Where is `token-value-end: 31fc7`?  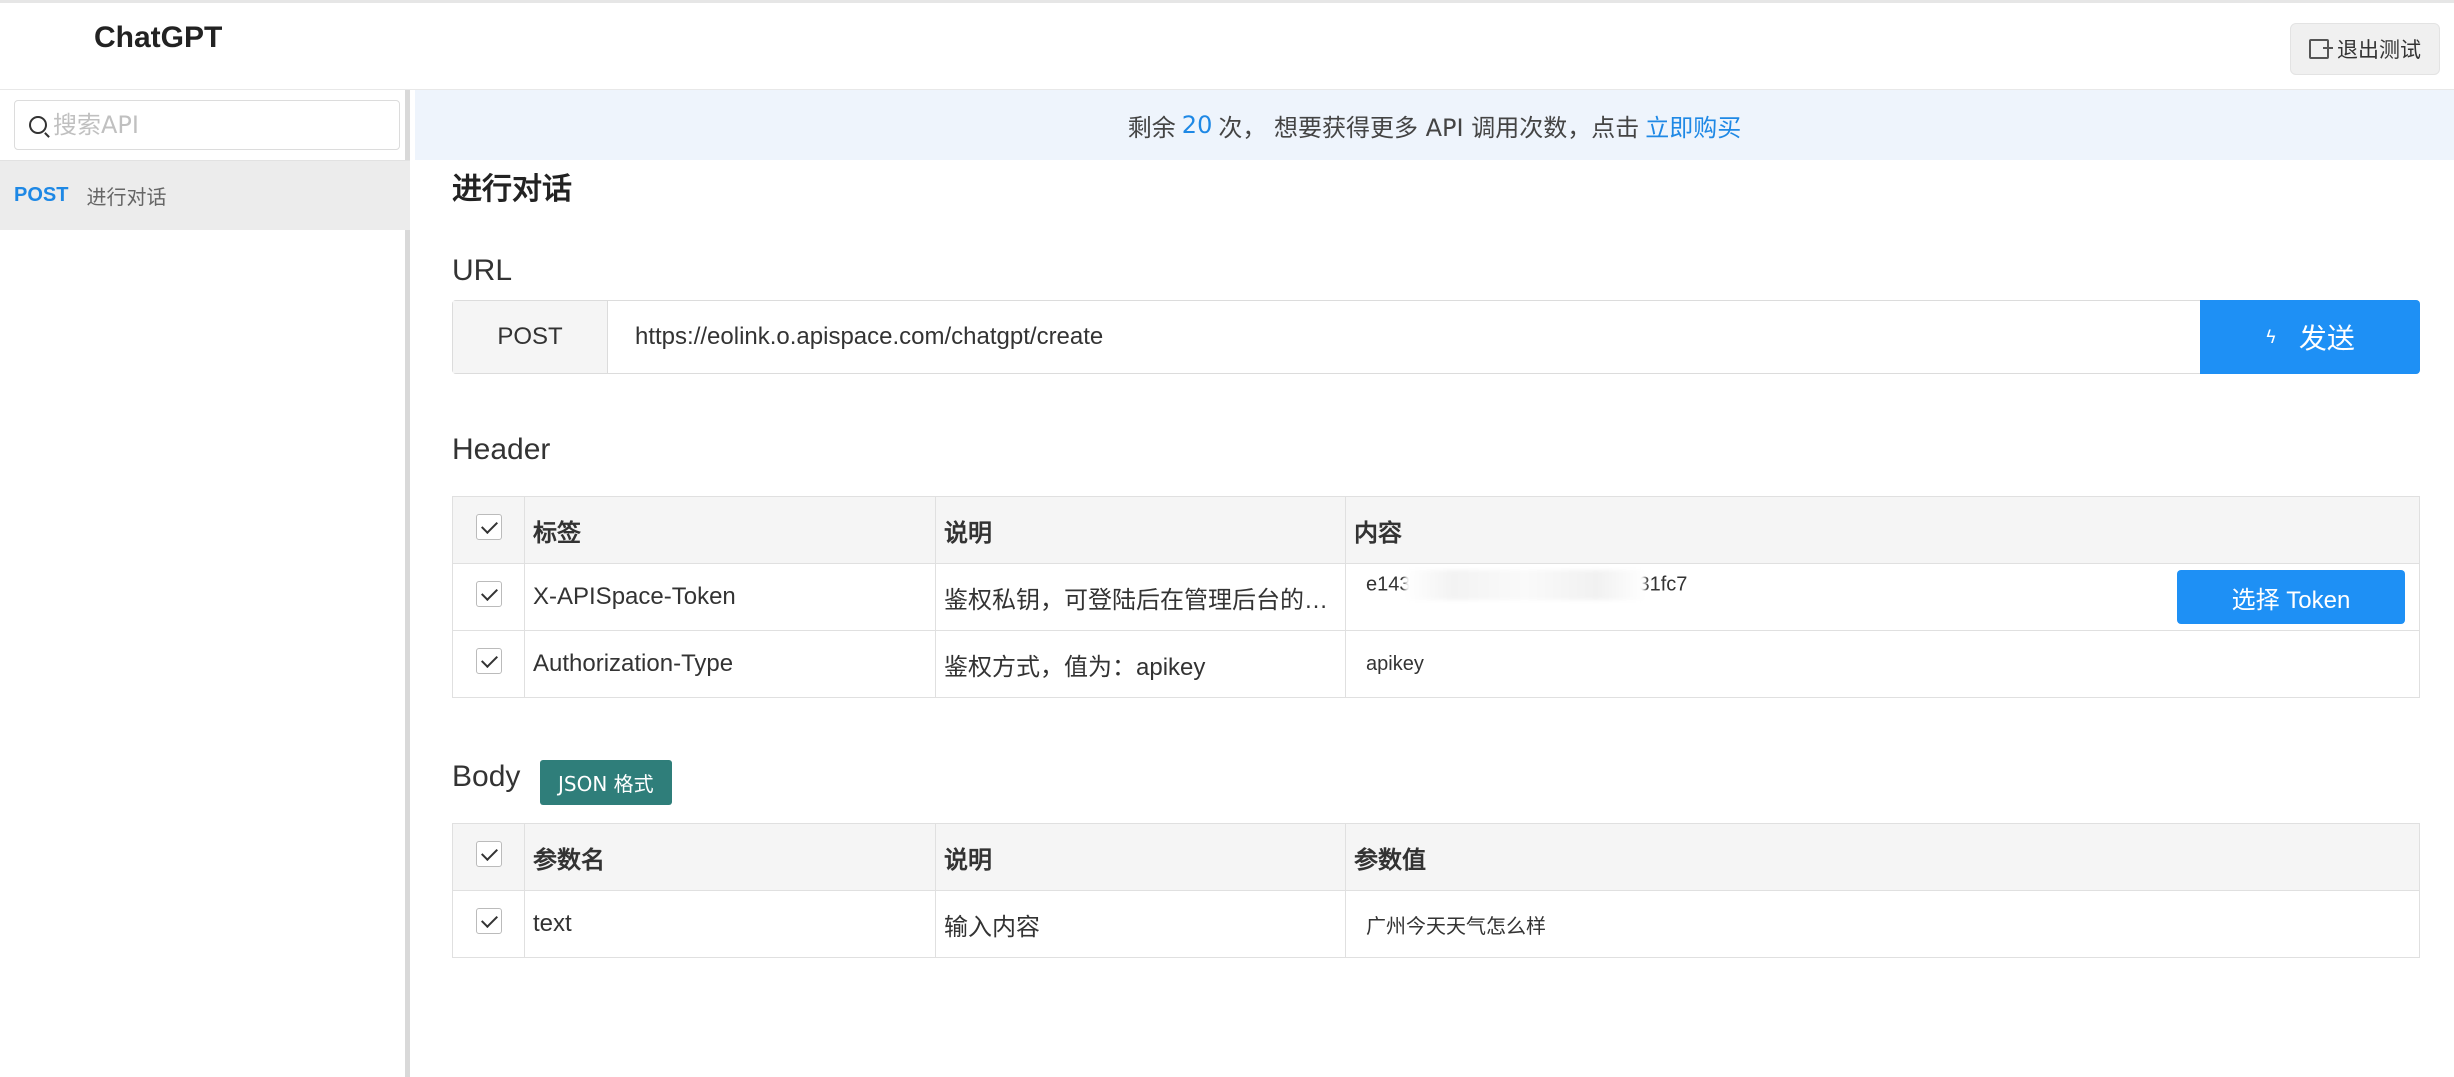
token-value-end: 31fc7 is located at coordinates (1663, 584).